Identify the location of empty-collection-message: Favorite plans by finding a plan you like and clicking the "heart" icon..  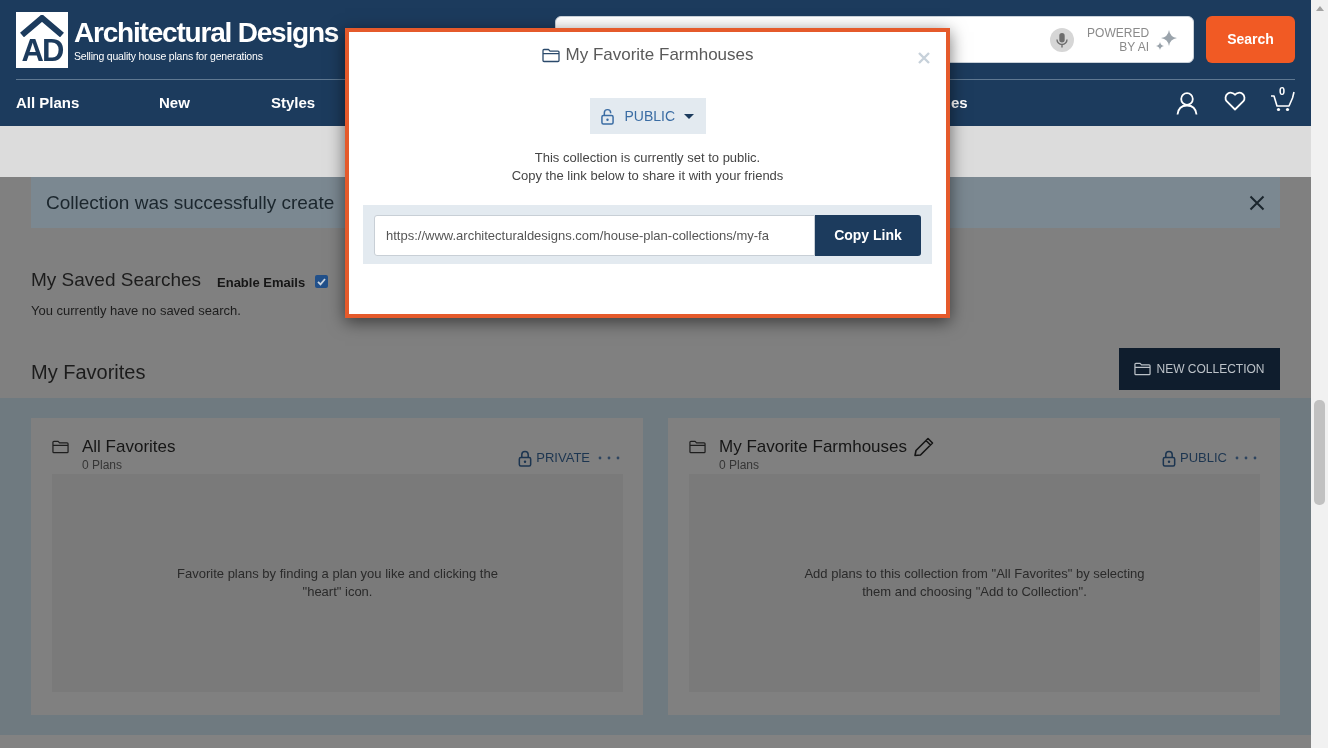
(337, 583).